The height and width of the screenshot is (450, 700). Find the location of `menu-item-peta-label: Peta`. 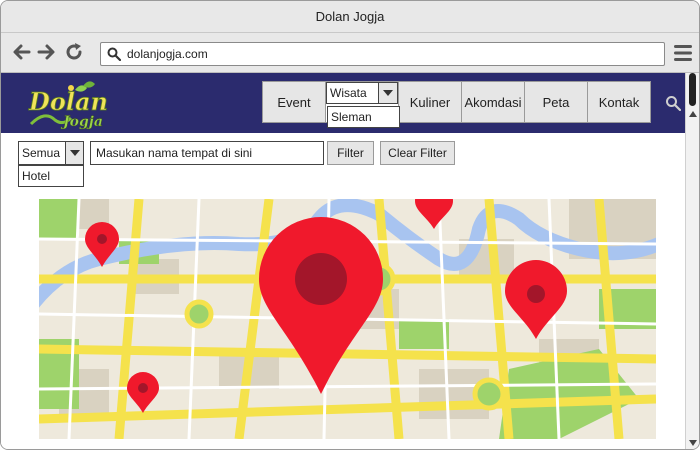

menu-item-peta-label: Peta is located at coordinates (556, 102).